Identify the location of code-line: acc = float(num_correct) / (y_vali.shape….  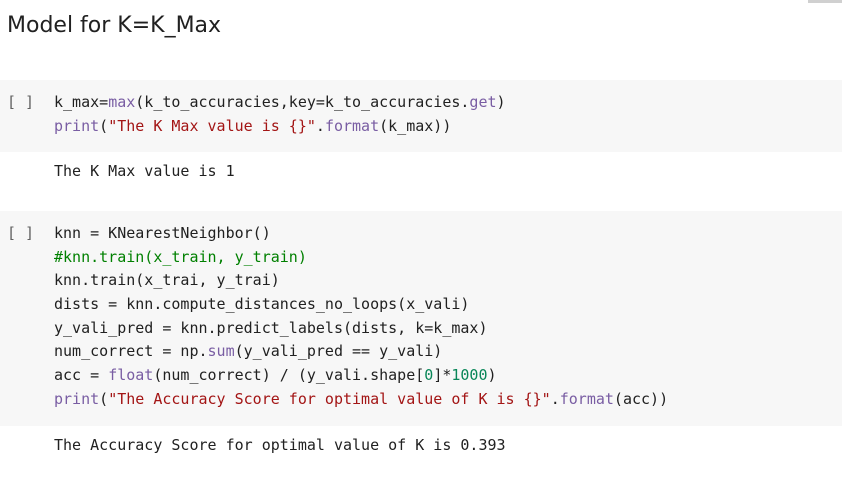
(275, 375).